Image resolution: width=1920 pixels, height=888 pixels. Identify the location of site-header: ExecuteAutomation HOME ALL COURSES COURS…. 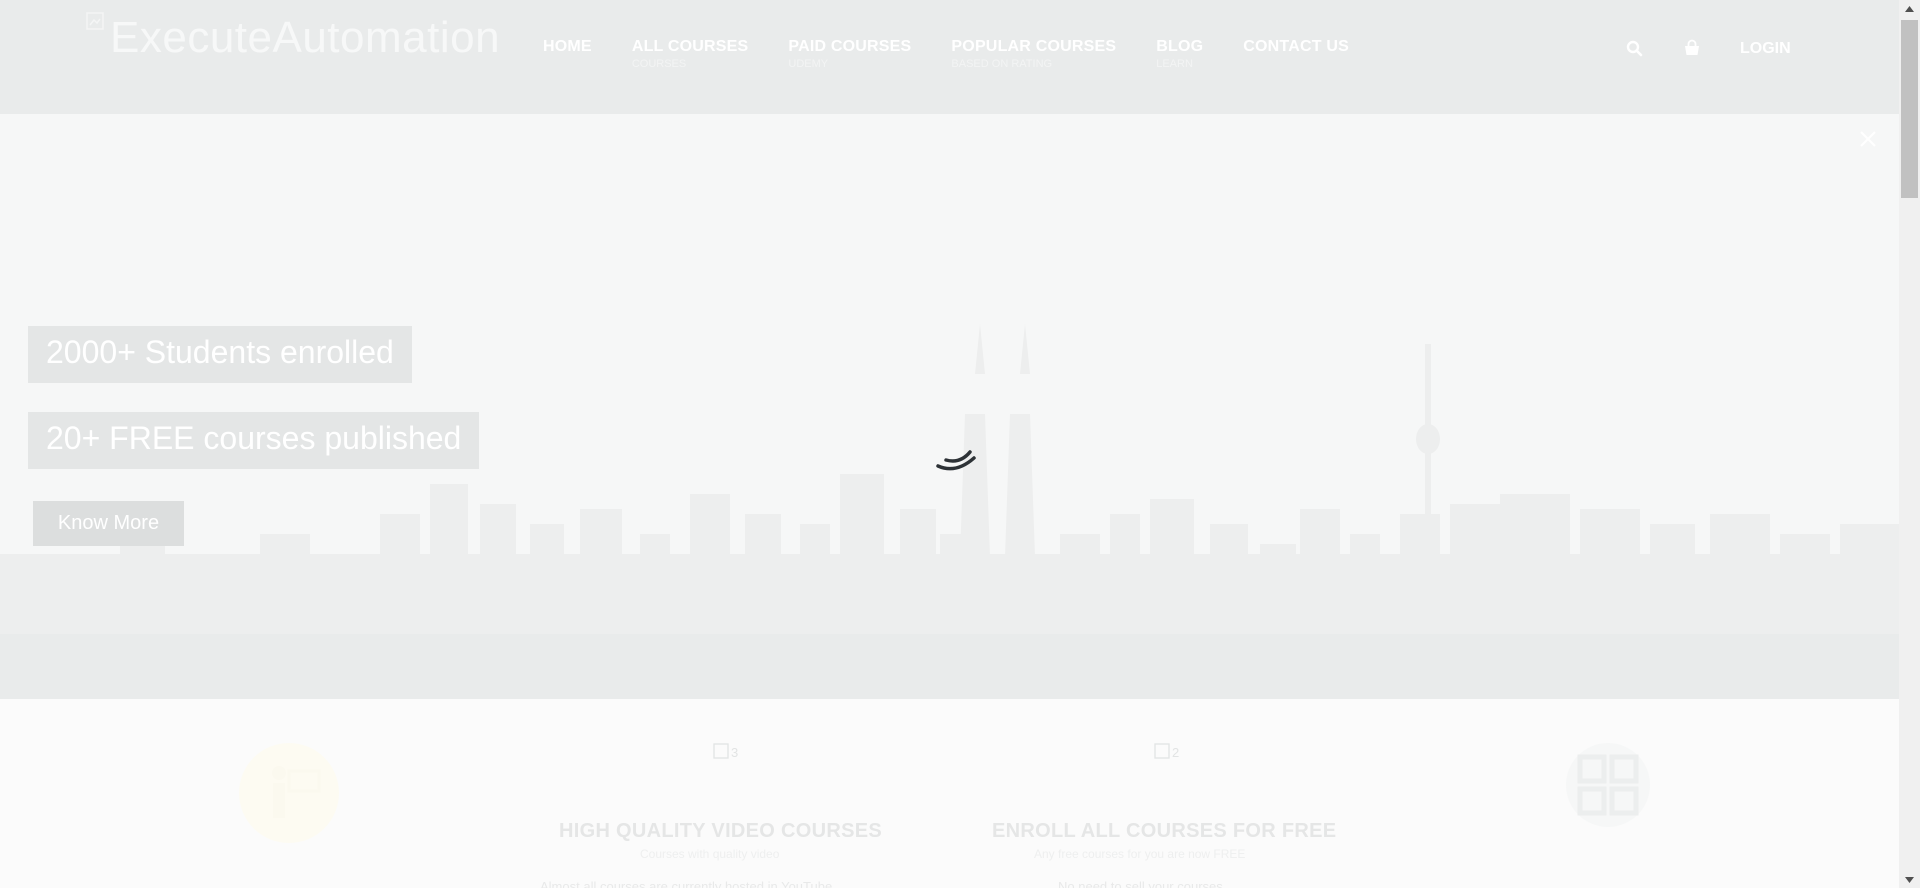
(949, 57).